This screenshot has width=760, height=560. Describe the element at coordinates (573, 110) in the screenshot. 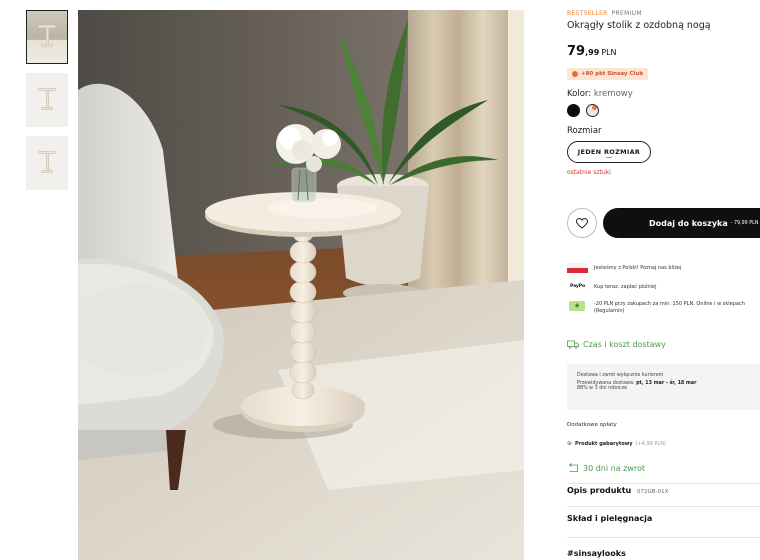

I see `swatch-black` at that location.